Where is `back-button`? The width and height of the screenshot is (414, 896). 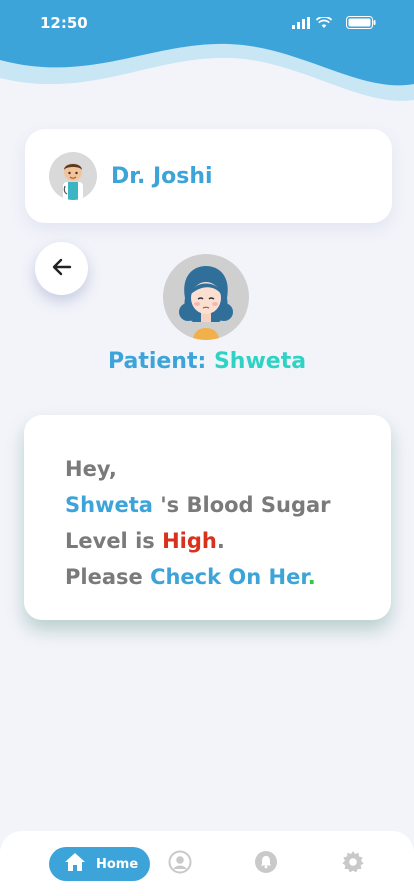 back-button is located at coordinates (61, 268).